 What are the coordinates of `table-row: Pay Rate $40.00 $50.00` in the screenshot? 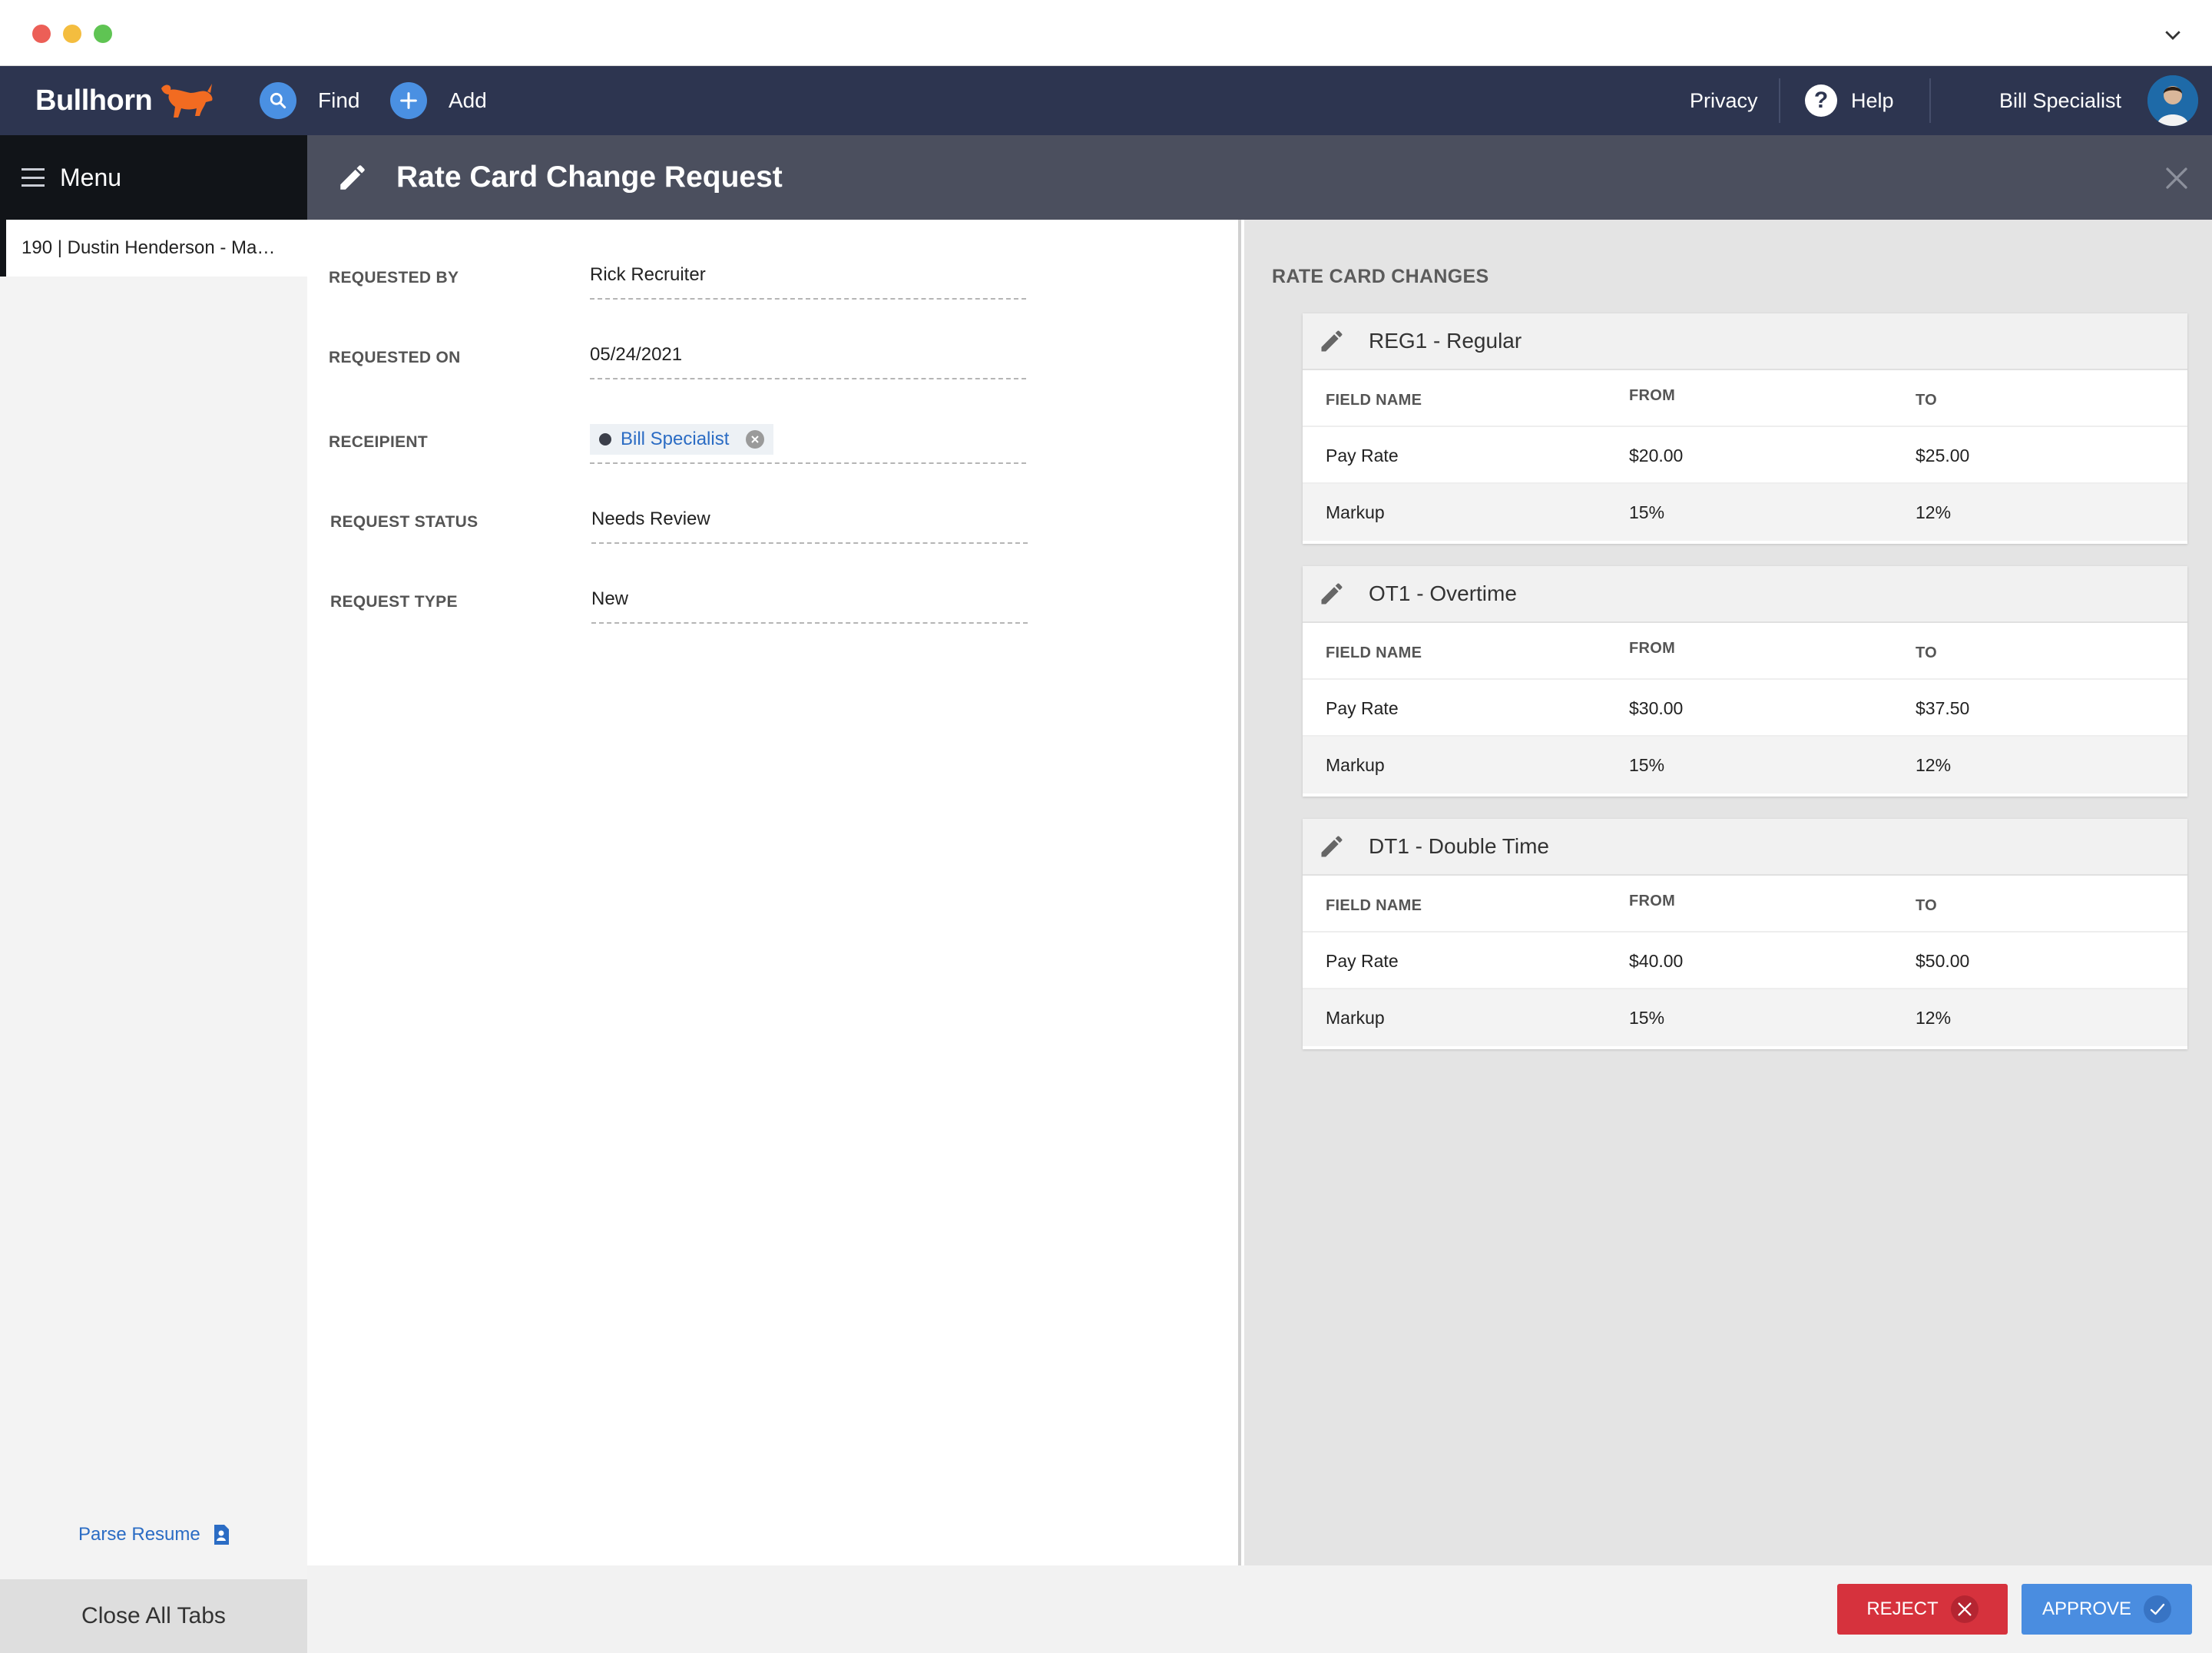 It's located at (1745, 961).